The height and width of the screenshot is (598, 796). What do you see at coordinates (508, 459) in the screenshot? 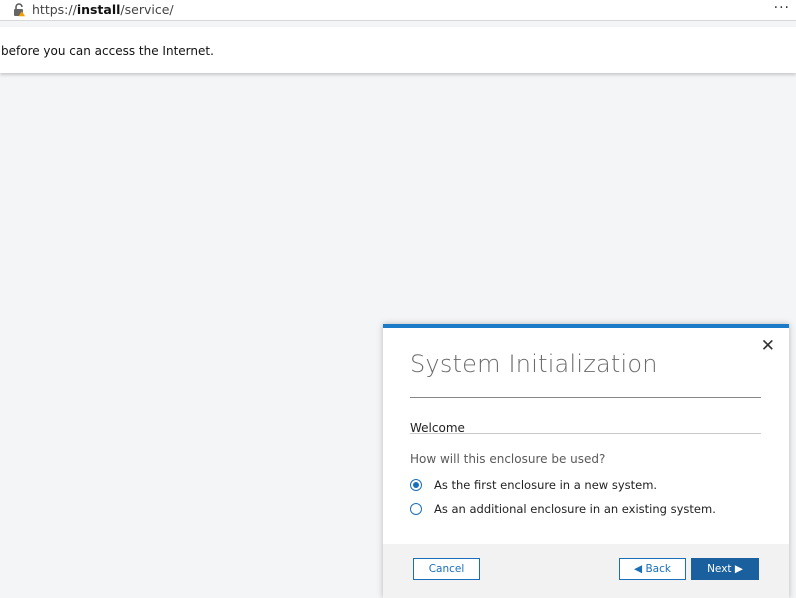
I see `question-text: How will this enclosure be used?` at bounding box center [508, 459].